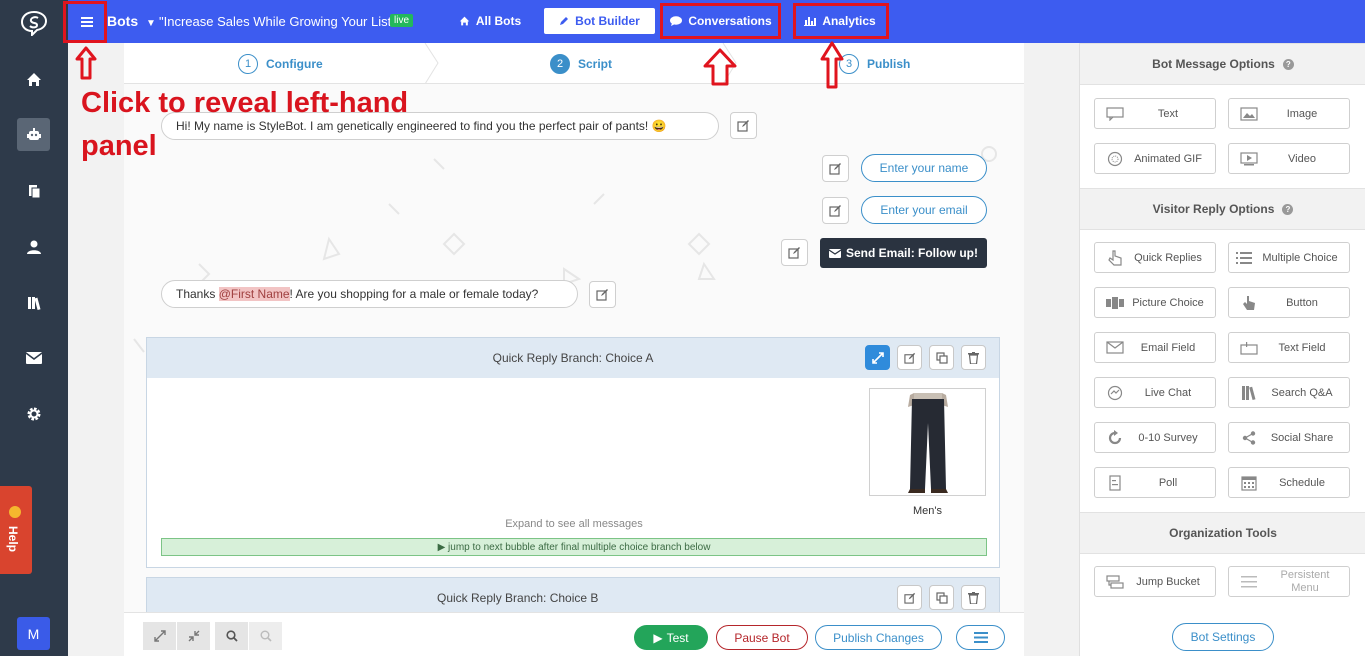 The height and width of the screenshot is (656, 1365). Describe the element at coordinates (1115, 483) in the screenshot. I see `poll-icon` at that location.